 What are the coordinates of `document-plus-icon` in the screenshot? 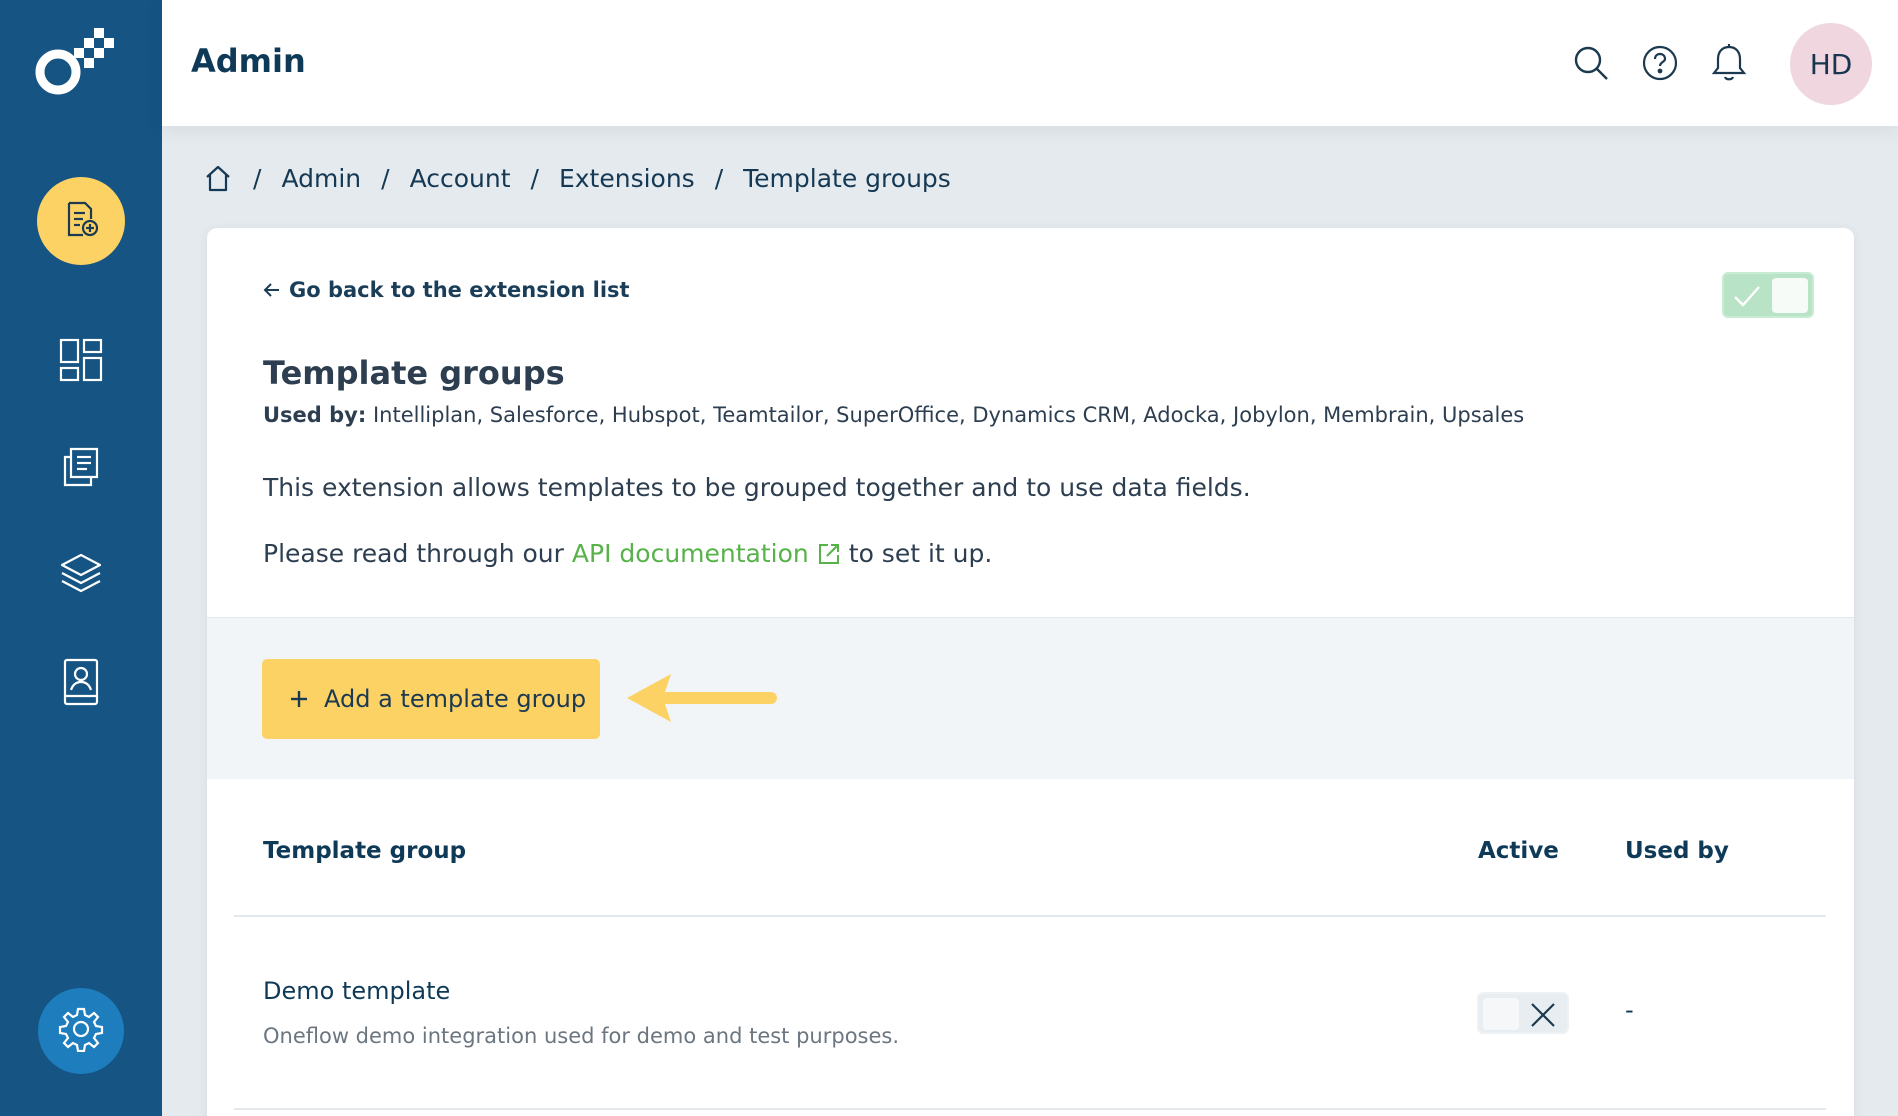 It's located at (81, 221).